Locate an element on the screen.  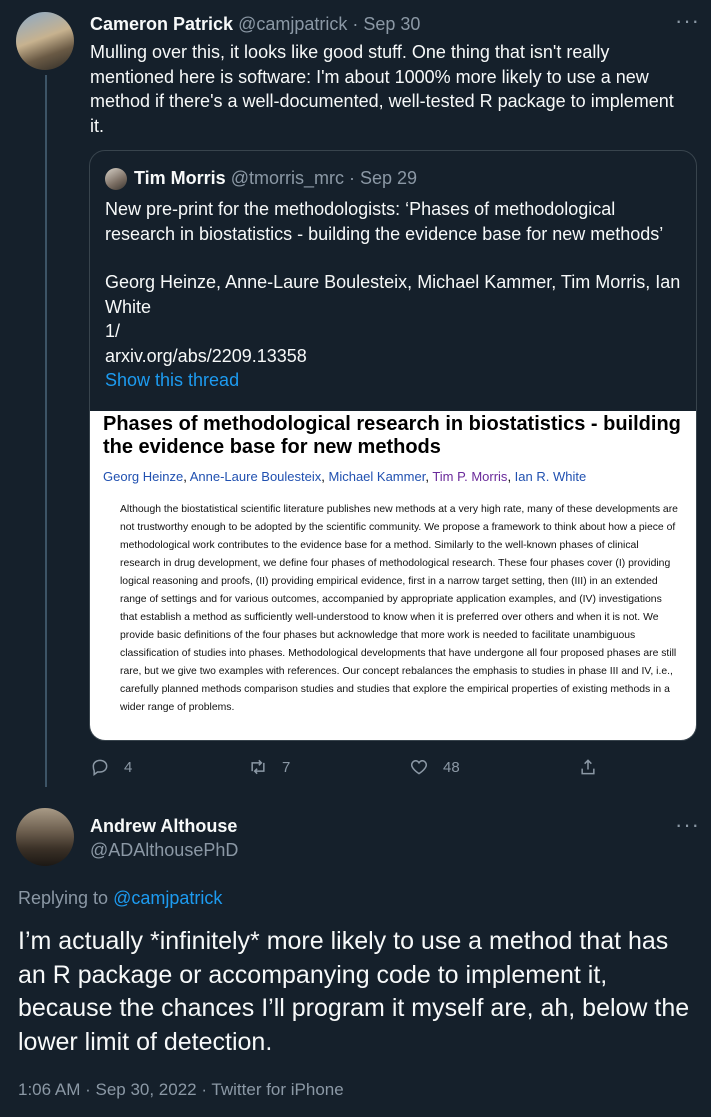
replying-to-line: Replying to @camjpatrick is located at coordinates (120, 898).